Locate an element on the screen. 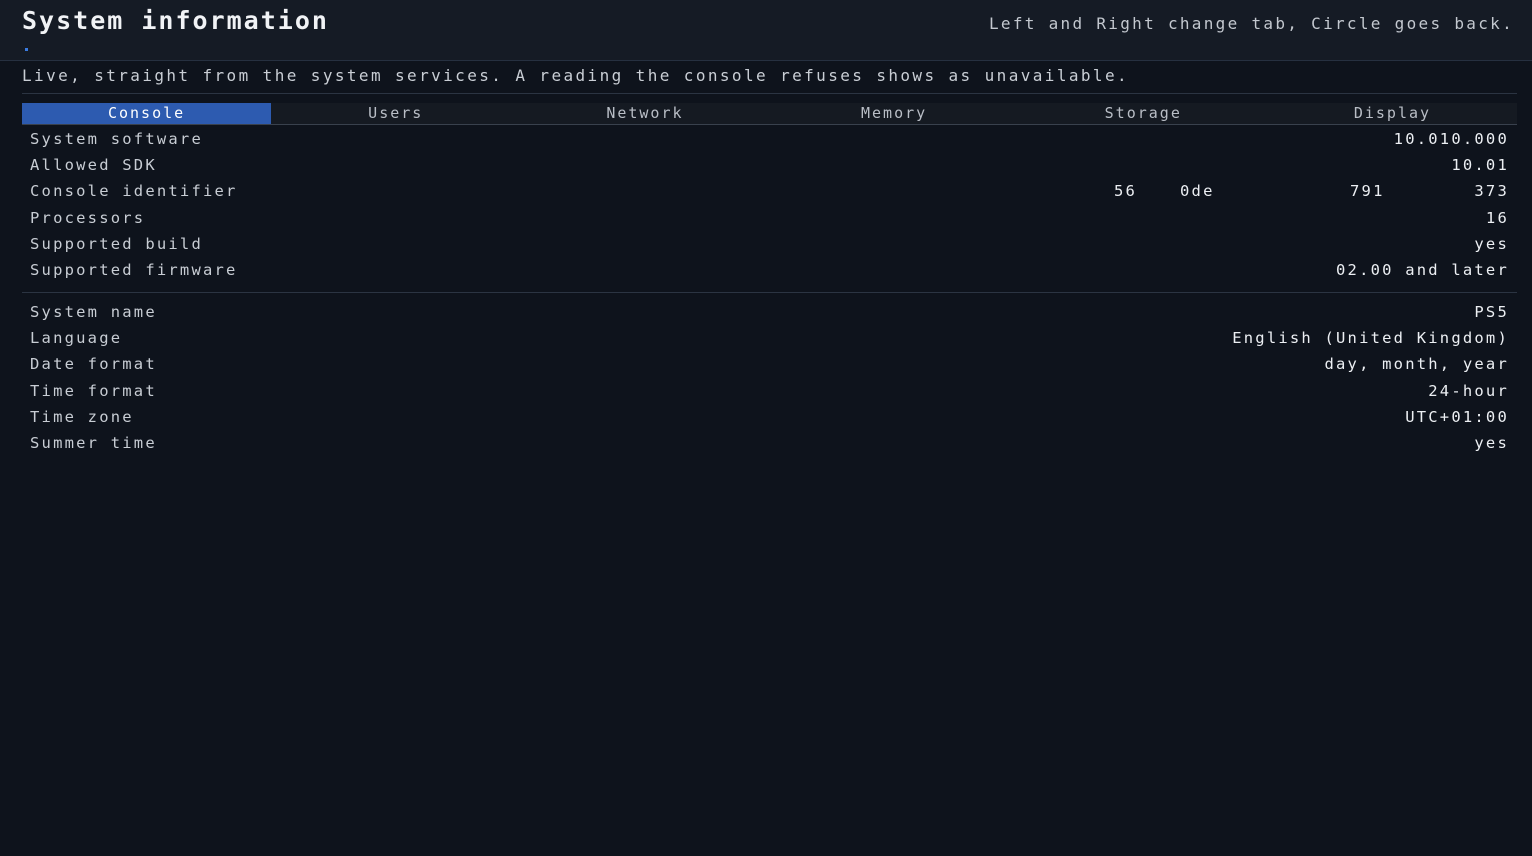 The height and width of the screenshot is (856, 1532). identifier-segment: 0de is located at coordinates (1197, 191).